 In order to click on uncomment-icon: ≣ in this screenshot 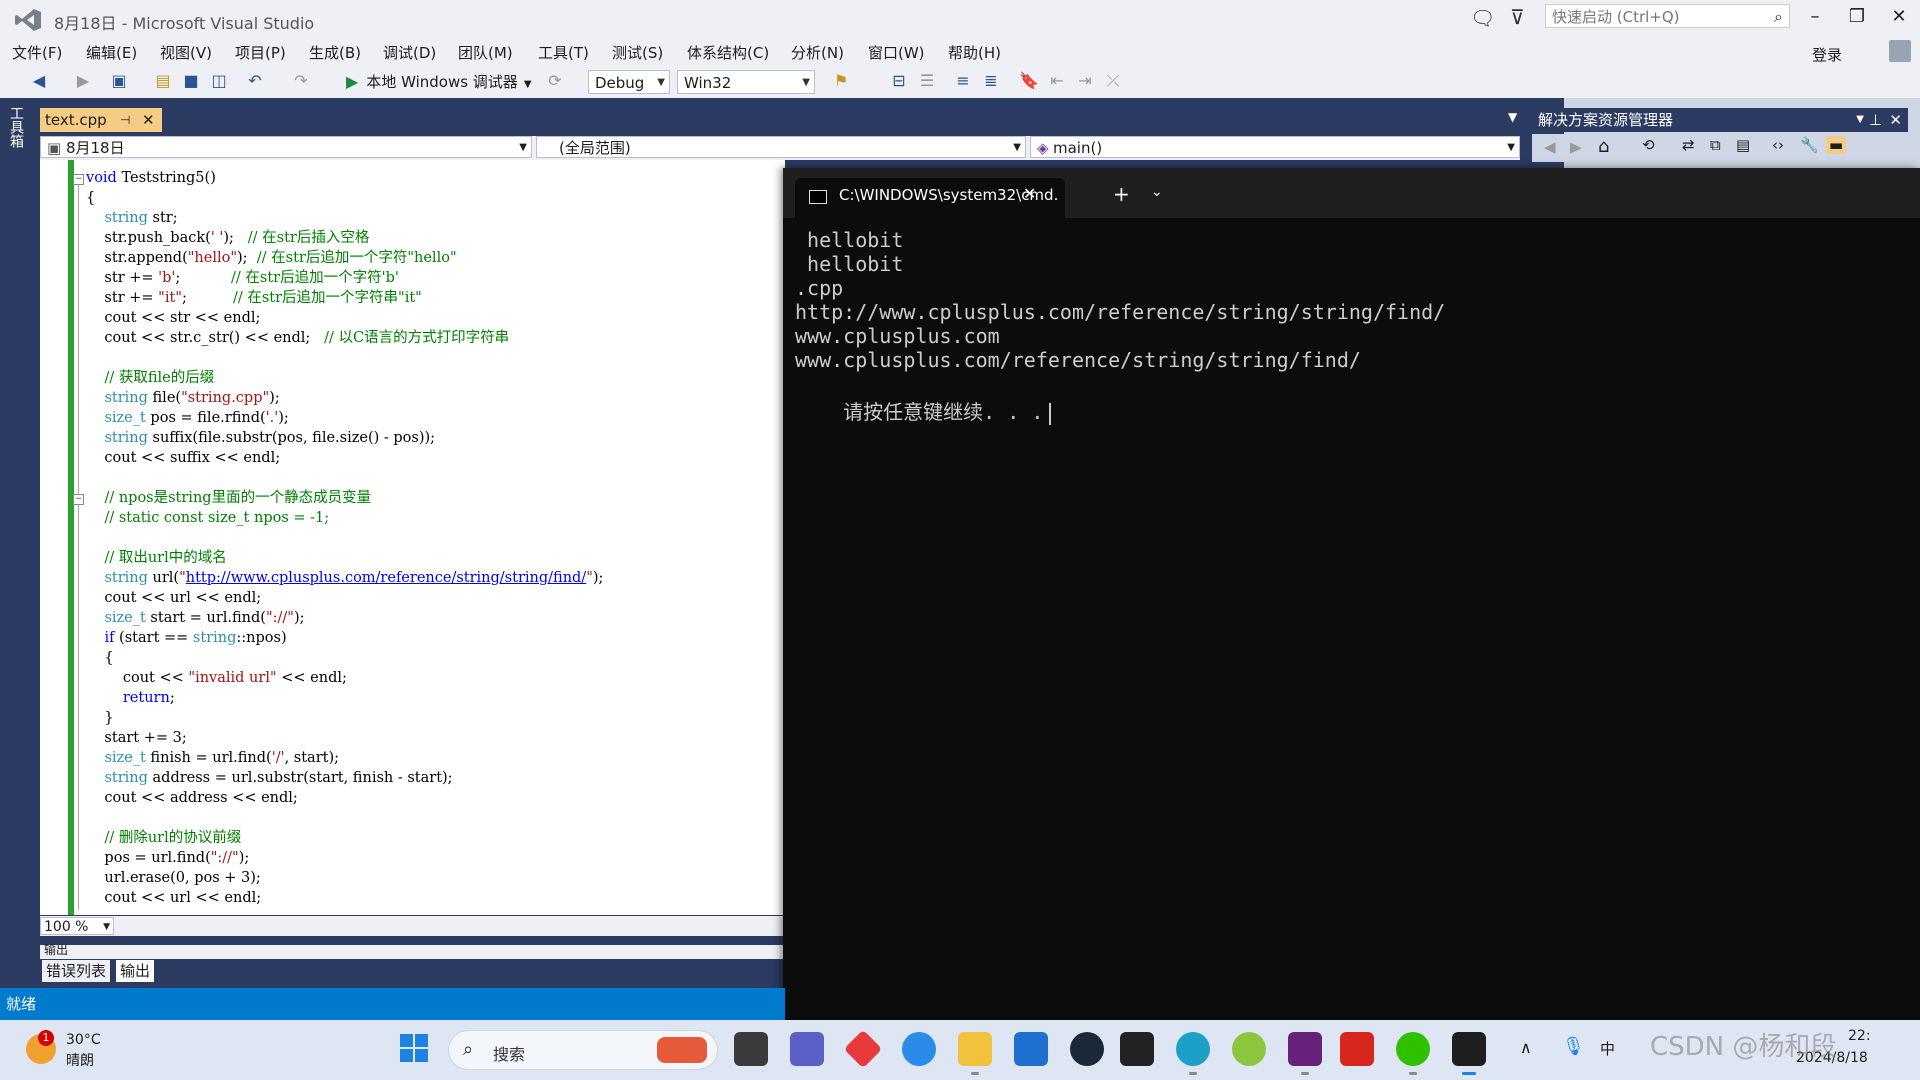, I will do `click(991, 81)`.